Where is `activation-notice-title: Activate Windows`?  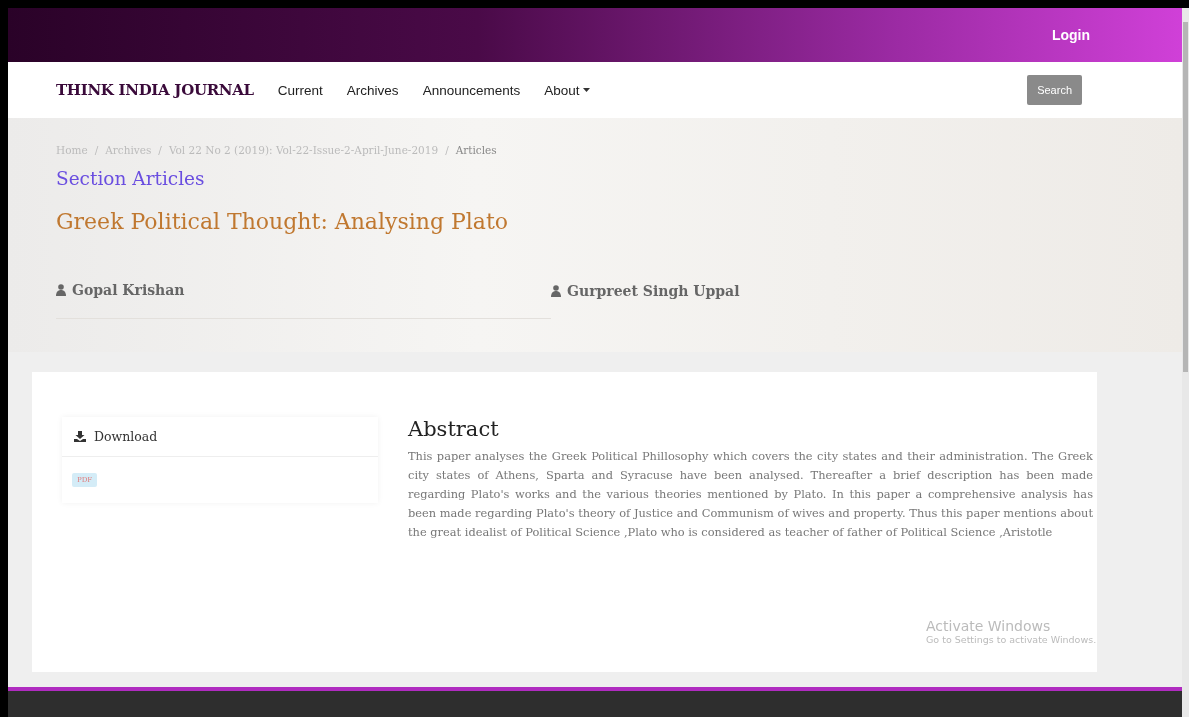 activation-notice-title: Activate Windows is located at coordinates (989, 626).